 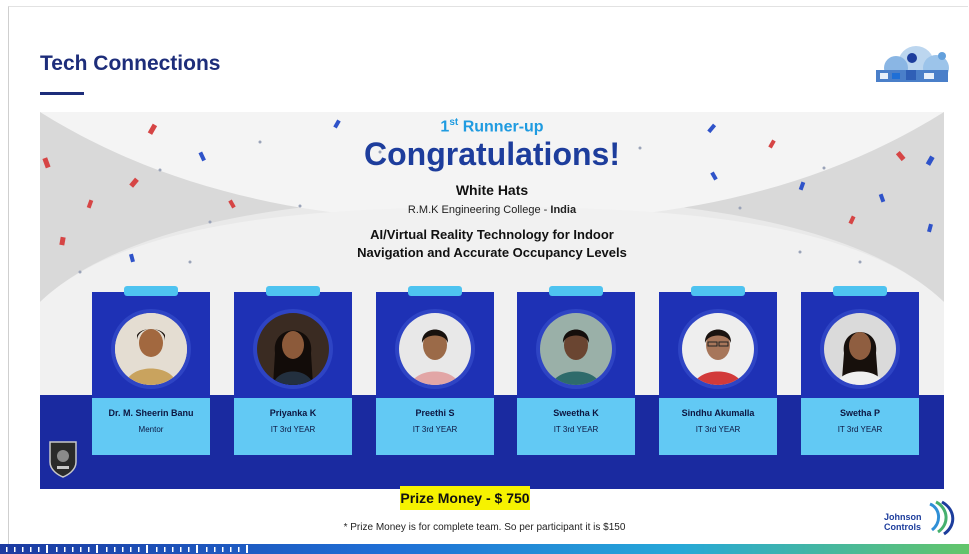 I want to click on member-info: Sweetha K IT 3rd YEAR, so click(x=576, y=426).